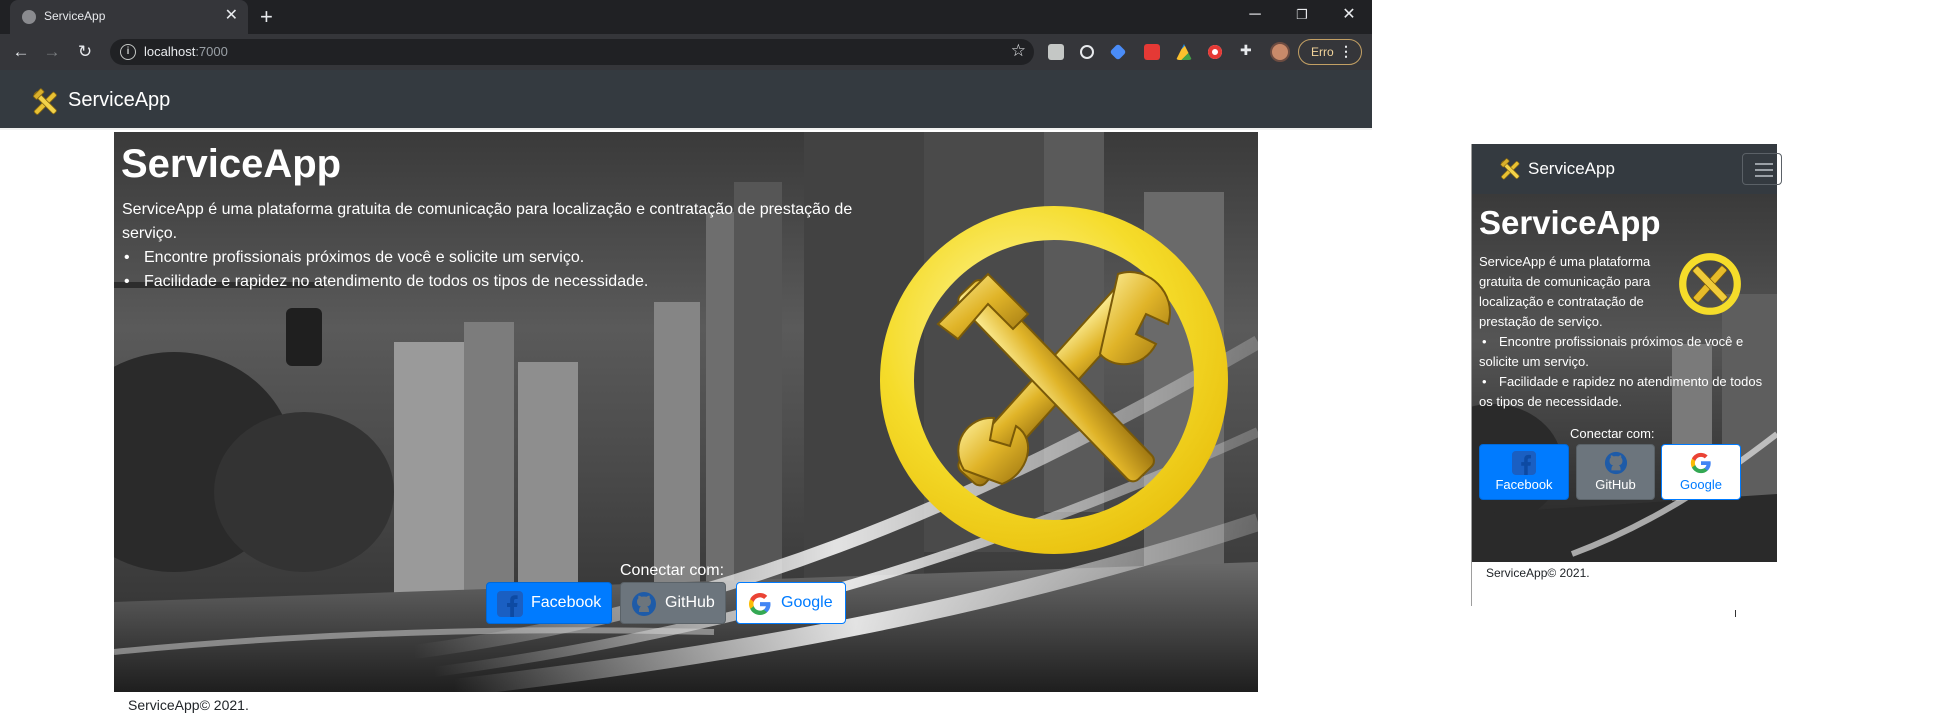 This screenshot has height=728, width=1952. What do you see at coordinates (686, 100) in the screenshot?
I see `app-navbar: ServiceApp` at bounding box center [686, 100].